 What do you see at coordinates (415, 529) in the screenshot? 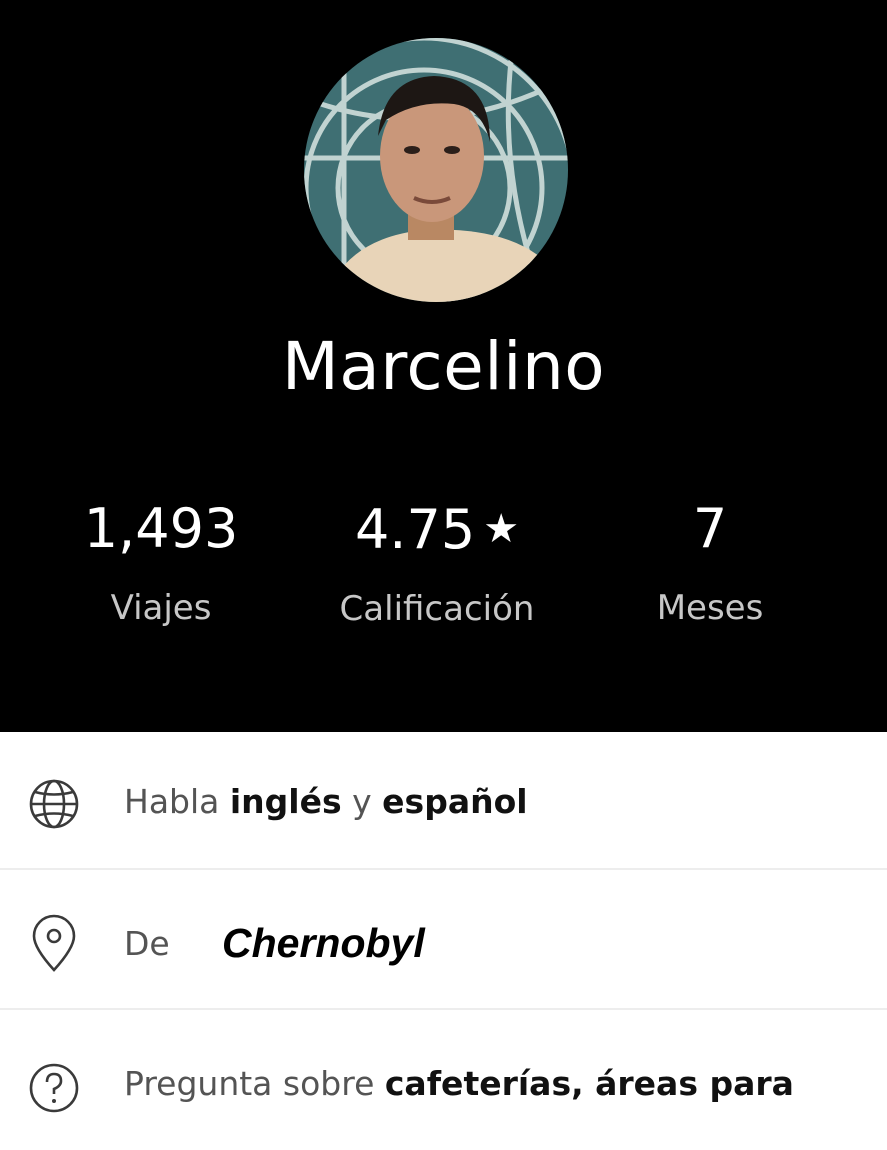
I see `rating-value: 4.75` at bounding box center [415, 529].